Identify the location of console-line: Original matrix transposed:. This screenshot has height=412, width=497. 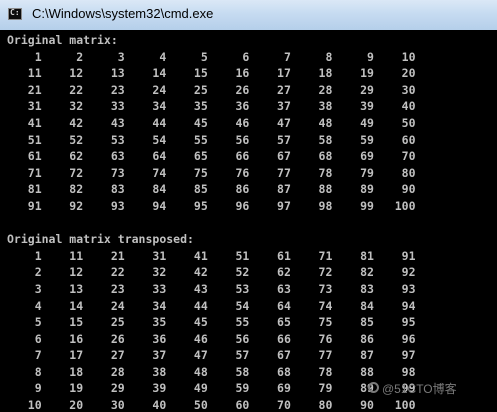
(100, 239).